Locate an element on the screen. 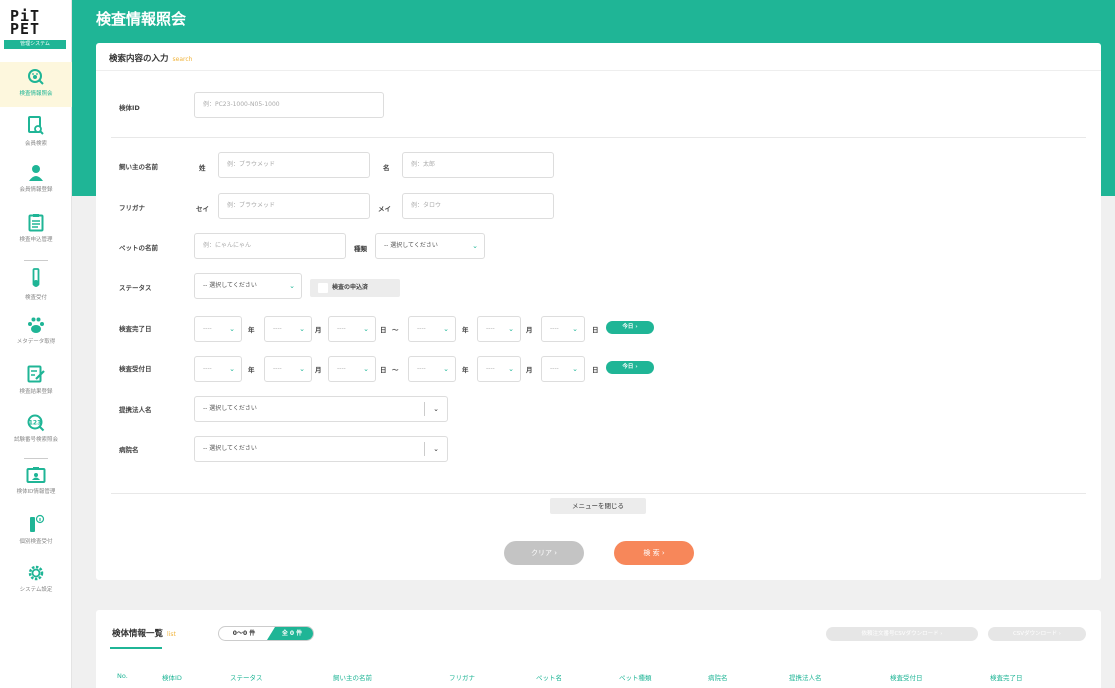 The image size is (1115, 688). completed-to-year-select: ---- ⌄ is located at coordinates (432, 329).